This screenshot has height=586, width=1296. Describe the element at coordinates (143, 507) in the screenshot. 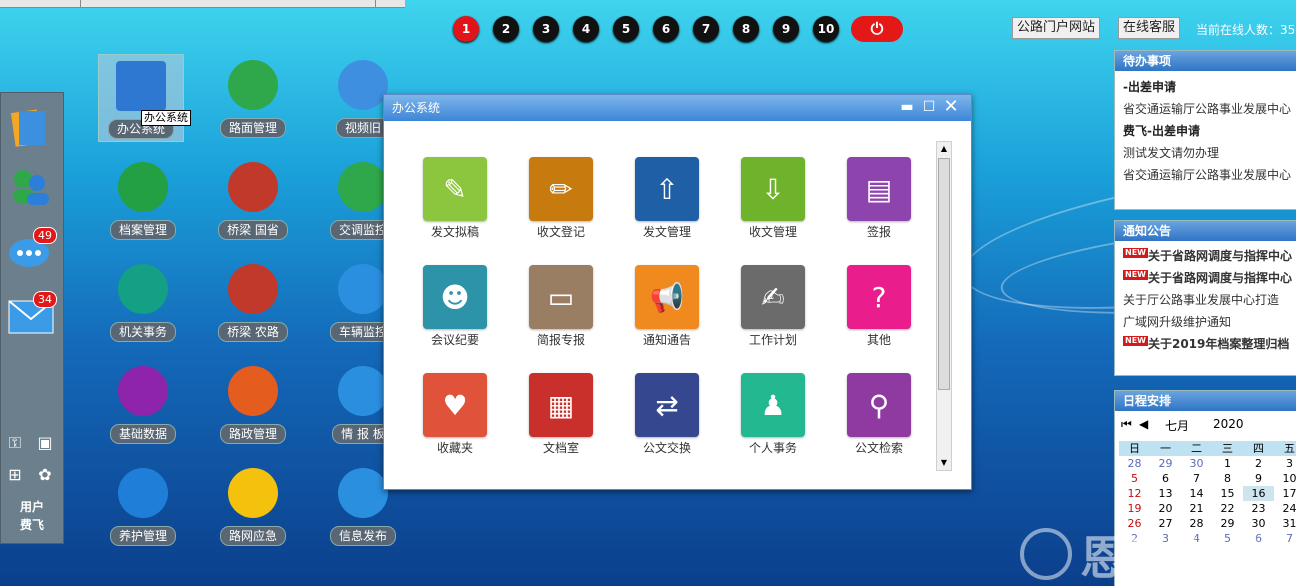

I see `desktop-icon-13: 养护管理` at that location.